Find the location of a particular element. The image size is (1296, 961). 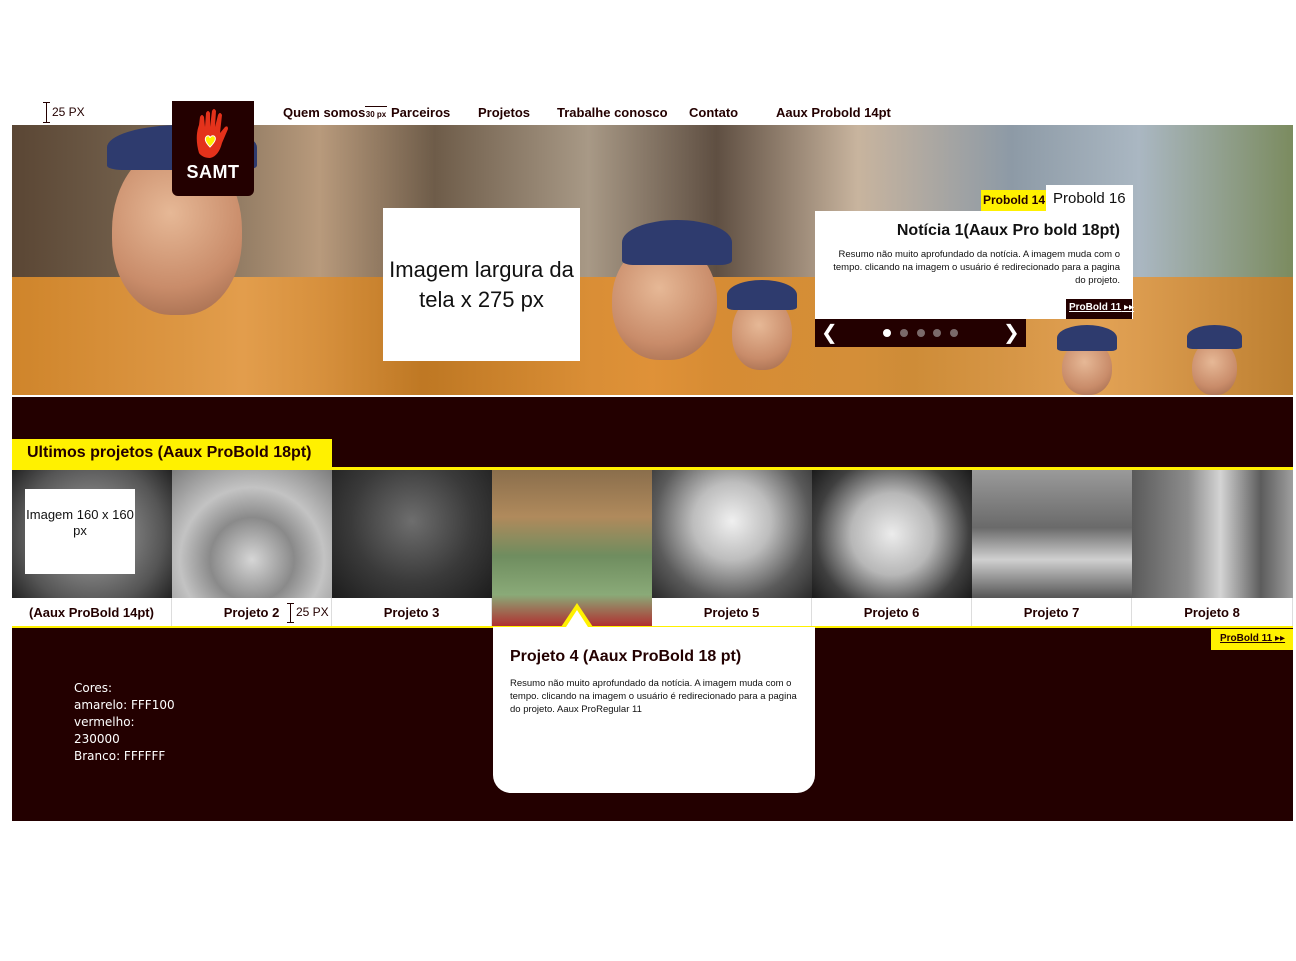

colors-note-line: 230000 is located at coordinates (97, 739).